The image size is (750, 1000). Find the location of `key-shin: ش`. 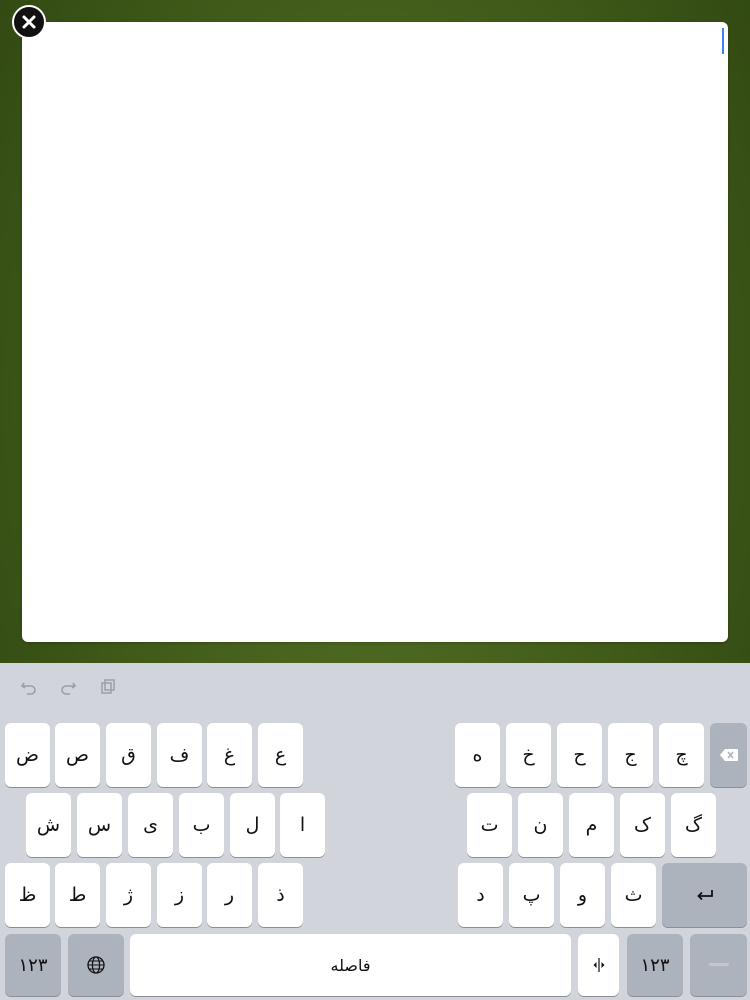

key-shin: ش is located at coordinates (48, 825).